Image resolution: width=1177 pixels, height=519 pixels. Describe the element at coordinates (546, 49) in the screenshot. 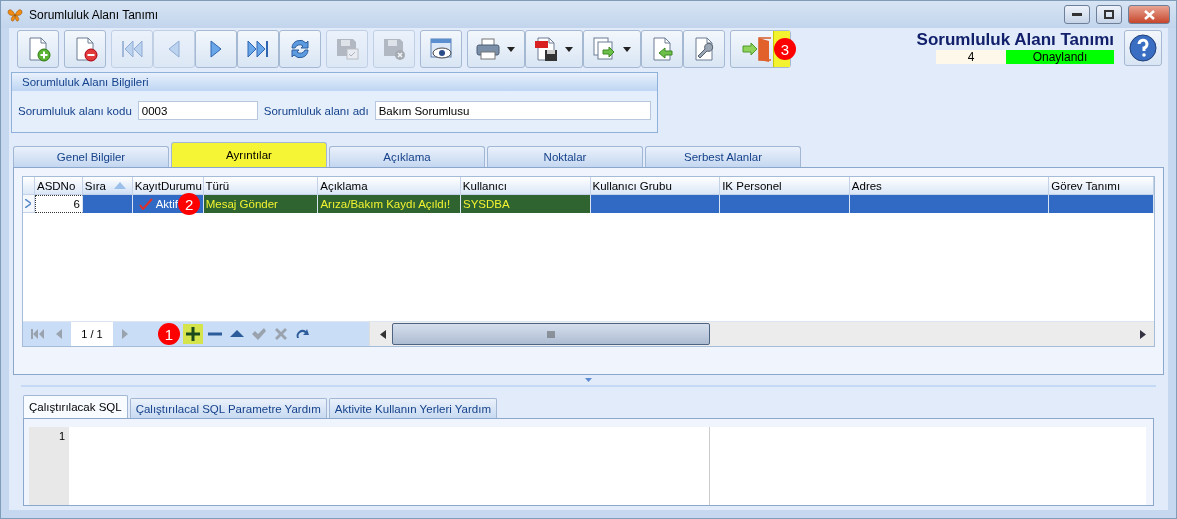

I see `pdf-save-icon` at that location.